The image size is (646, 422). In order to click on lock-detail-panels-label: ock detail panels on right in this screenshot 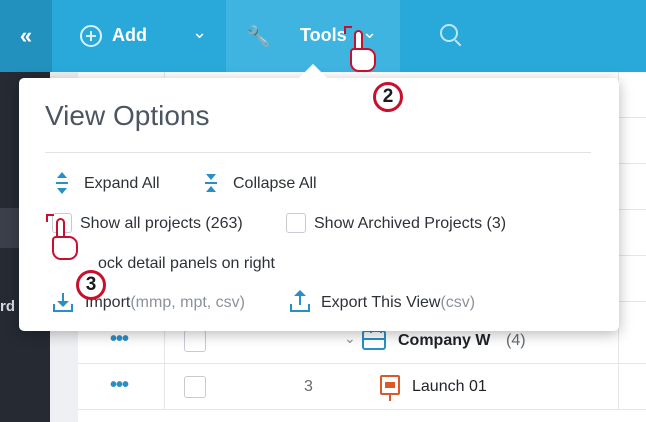, I will do `click(186, 264)`.